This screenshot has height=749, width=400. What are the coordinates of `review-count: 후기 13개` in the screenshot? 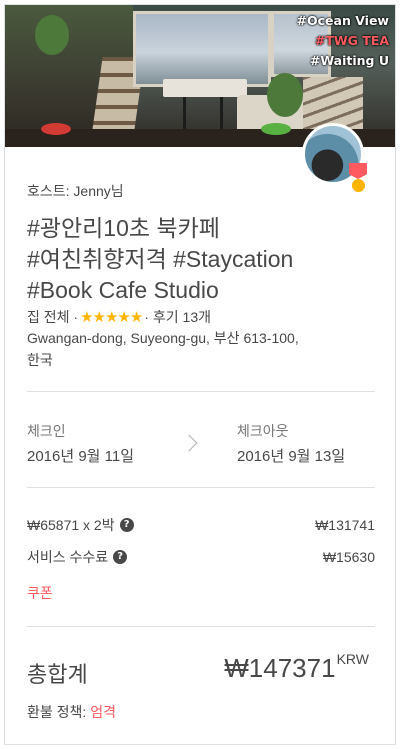 It's located at (182, 317).